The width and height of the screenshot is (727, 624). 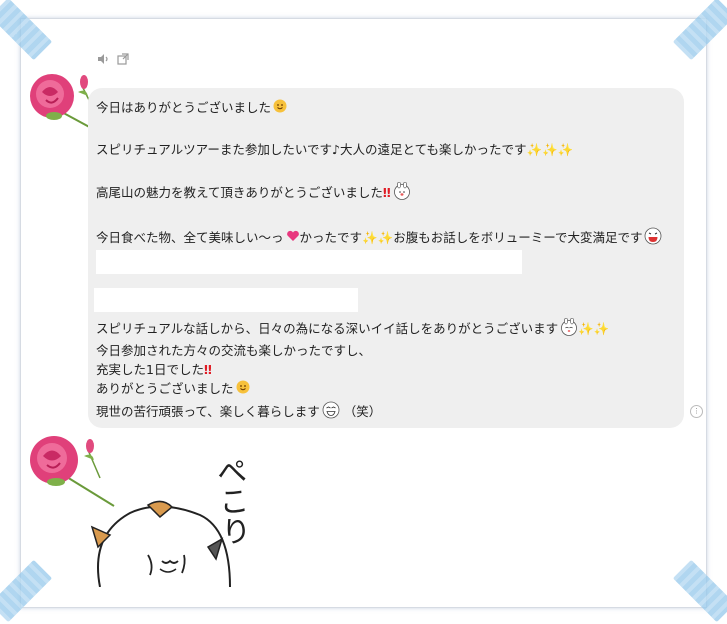 I want to click on popout-icon, so click(x=123, y=59).